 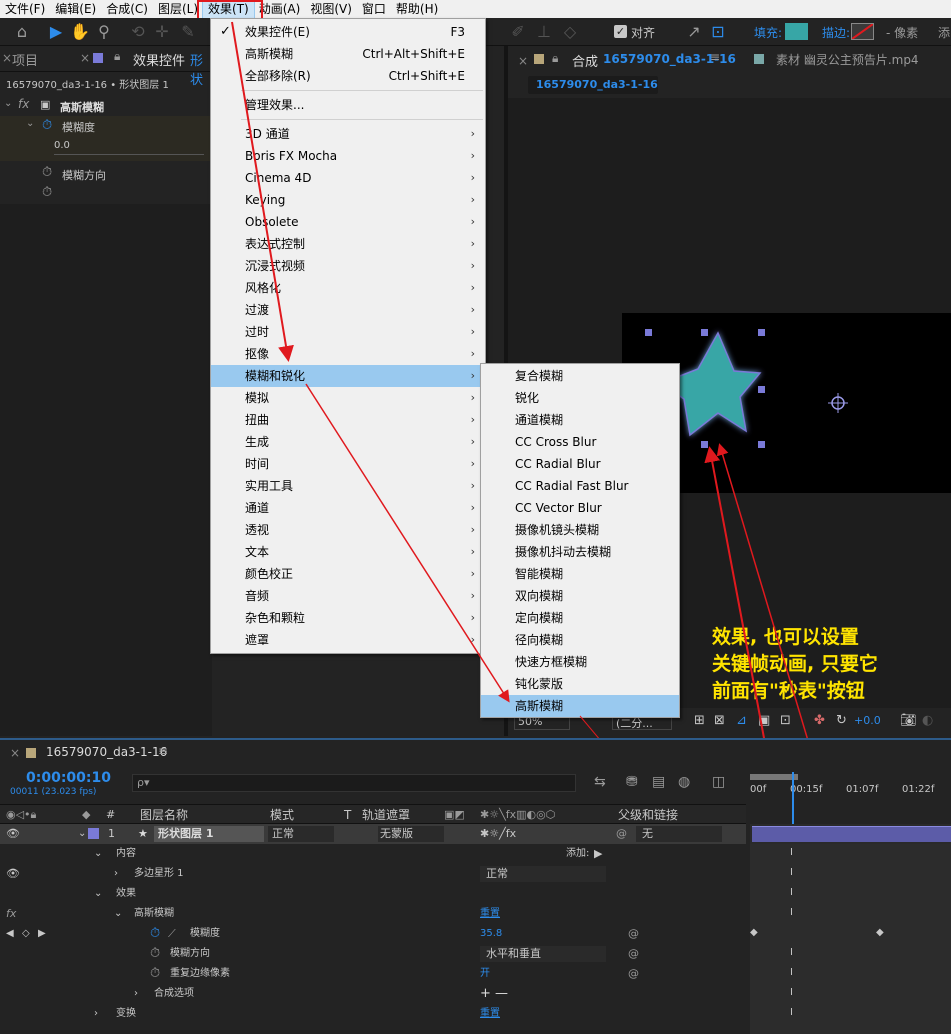 I want to click on submenu-item: 双向模糊, so click(x=580, y=596).